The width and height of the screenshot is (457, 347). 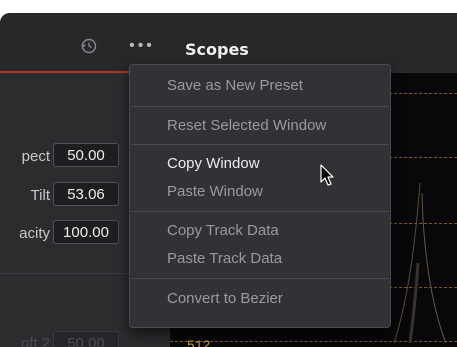 I want to click on menu-item-copy-track: Copy Track Data, so click(x=223, y=231).